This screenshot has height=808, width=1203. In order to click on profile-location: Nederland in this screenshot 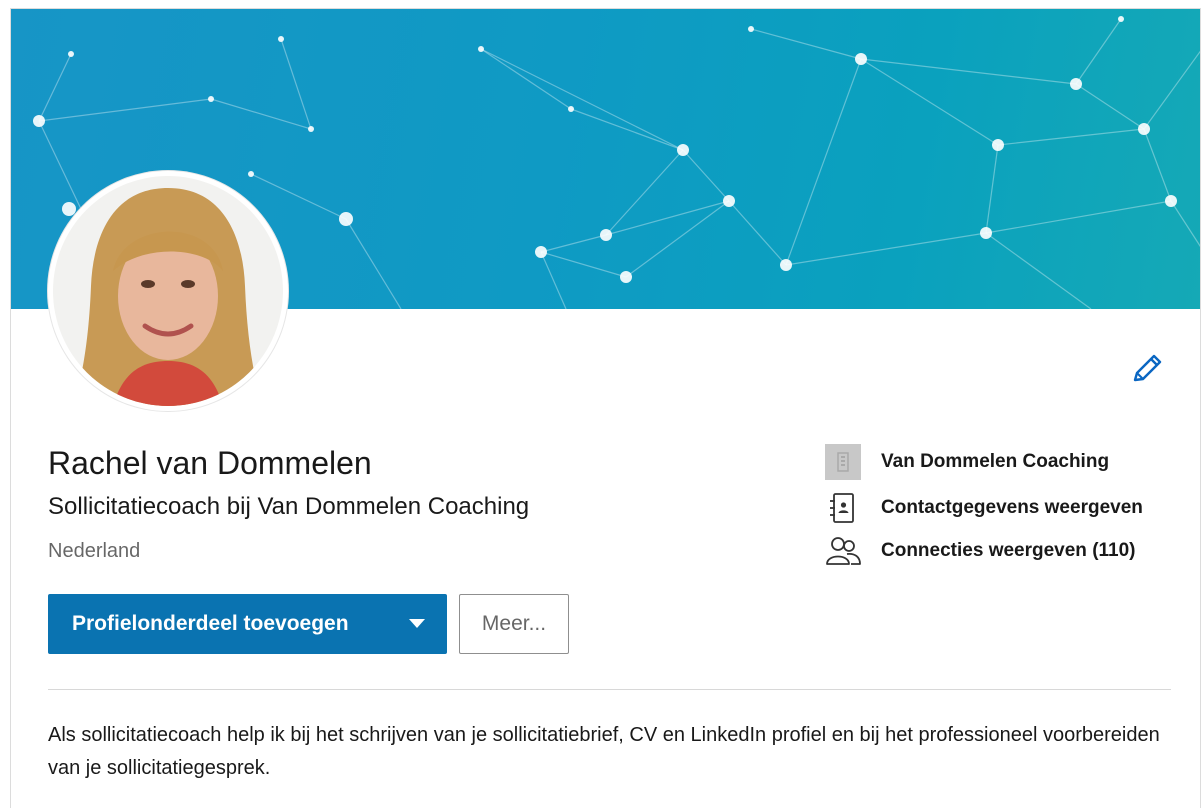, I will do `click(94, 551)`.